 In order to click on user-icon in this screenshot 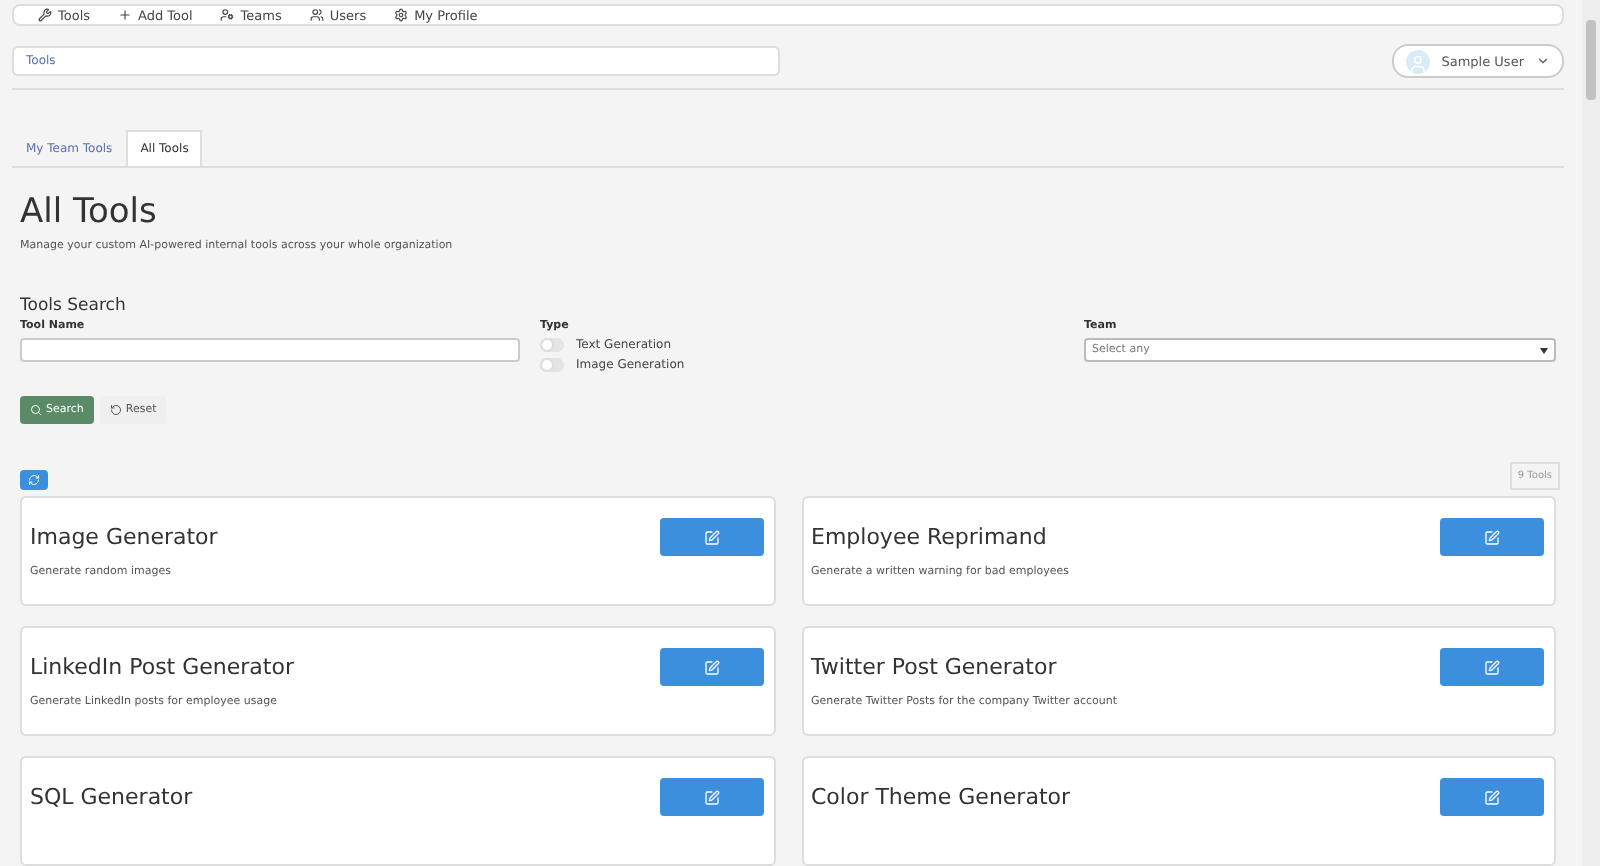, I will do `click(227, 15)`.